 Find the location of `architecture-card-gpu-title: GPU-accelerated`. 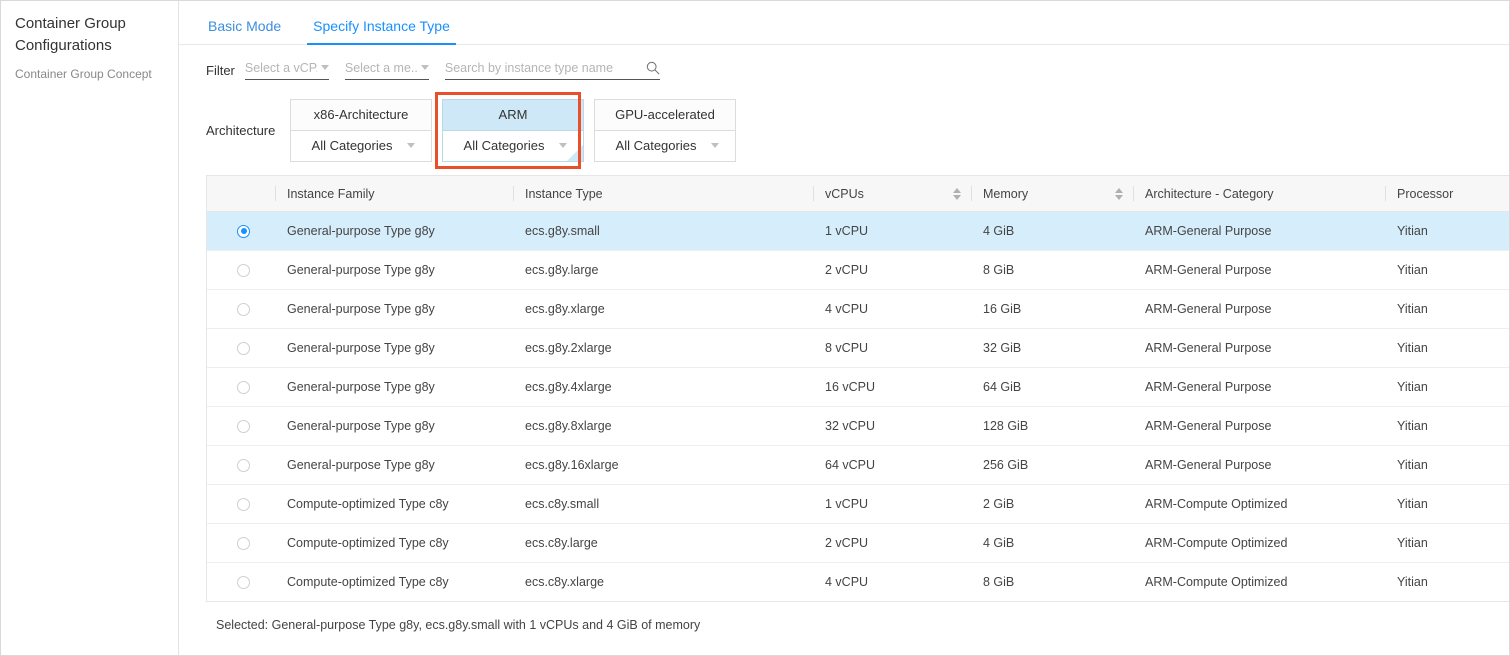

architecture-card-gpu-title: GPU-accelerated is located at coordinates (665, 114).